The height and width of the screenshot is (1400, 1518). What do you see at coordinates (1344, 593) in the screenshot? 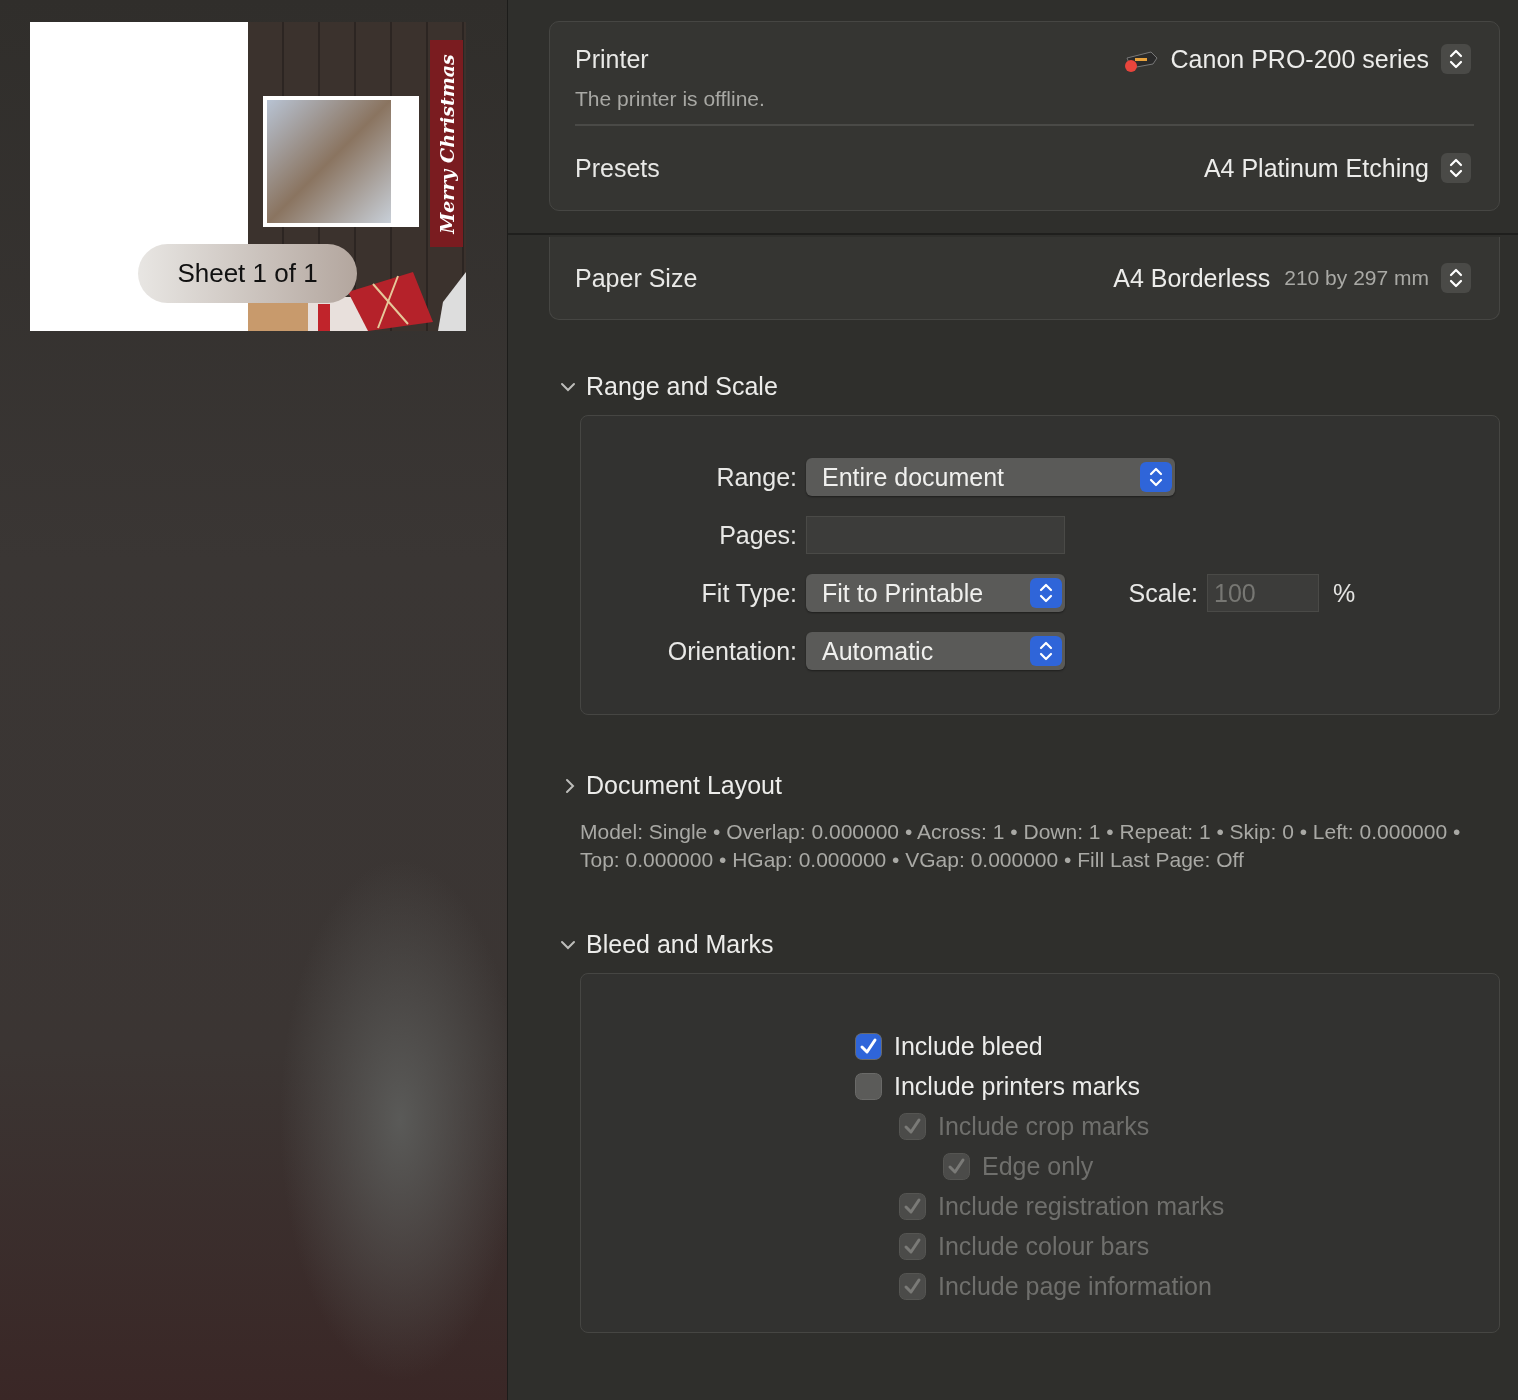
I see `percent-unit: %` at bounding box center [1344, 593].